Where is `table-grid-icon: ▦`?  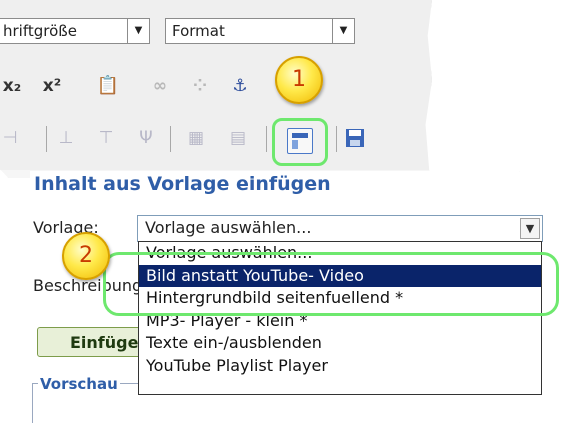 table-grid-icon: ▦ is located at coordinates (196, 138).